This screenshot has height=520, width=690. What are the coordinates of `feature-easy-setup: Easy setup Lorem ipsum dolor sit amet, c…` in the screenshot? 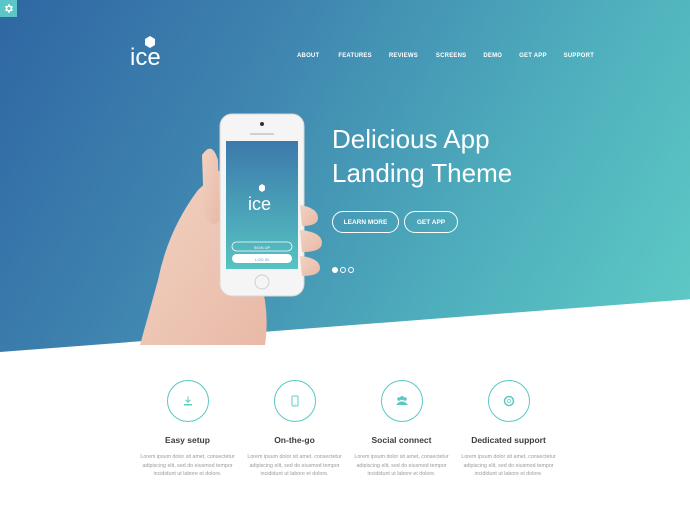 It's located at (187, 429).